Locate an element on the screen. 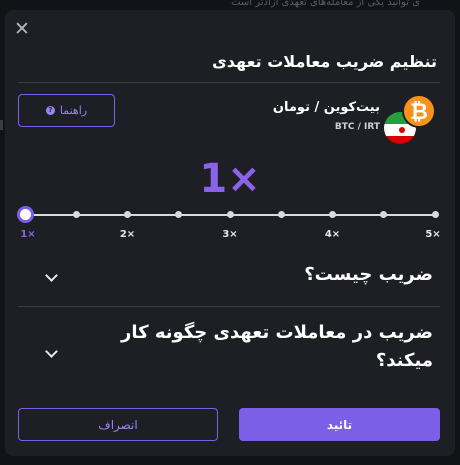 This screenshot has width=460, height=465. confirm-button: تائید is located at coordinates (339, 424).